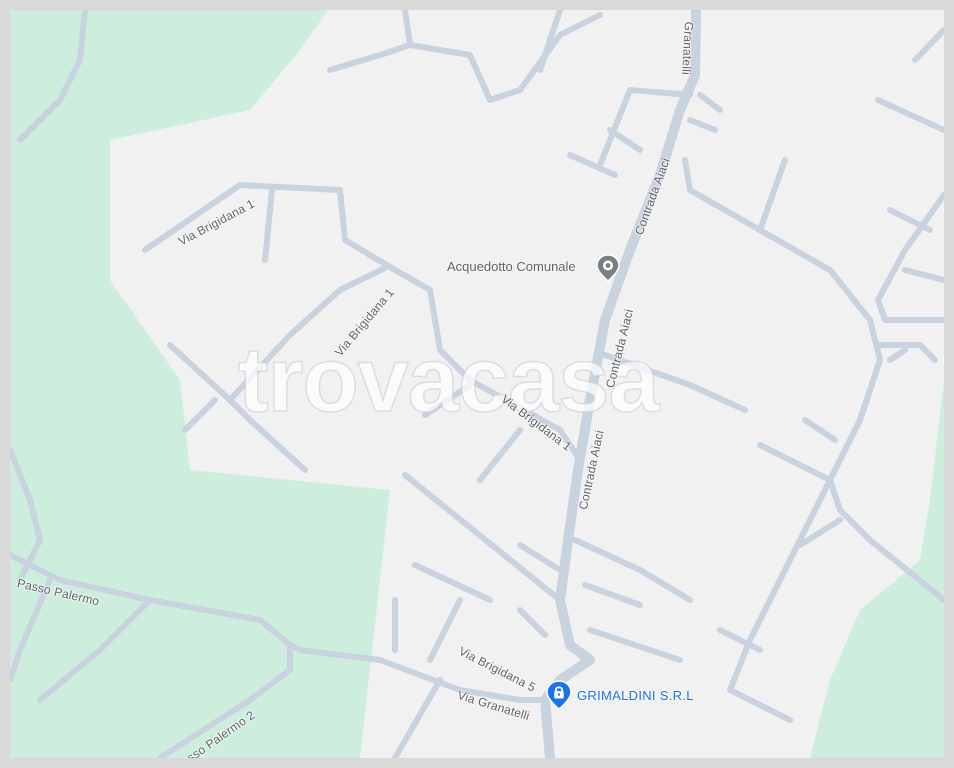 The image size is (954, 768). Describe the element at coordinates (559, 697) in the screenshot. I see `lock-pin-icon` at that location.